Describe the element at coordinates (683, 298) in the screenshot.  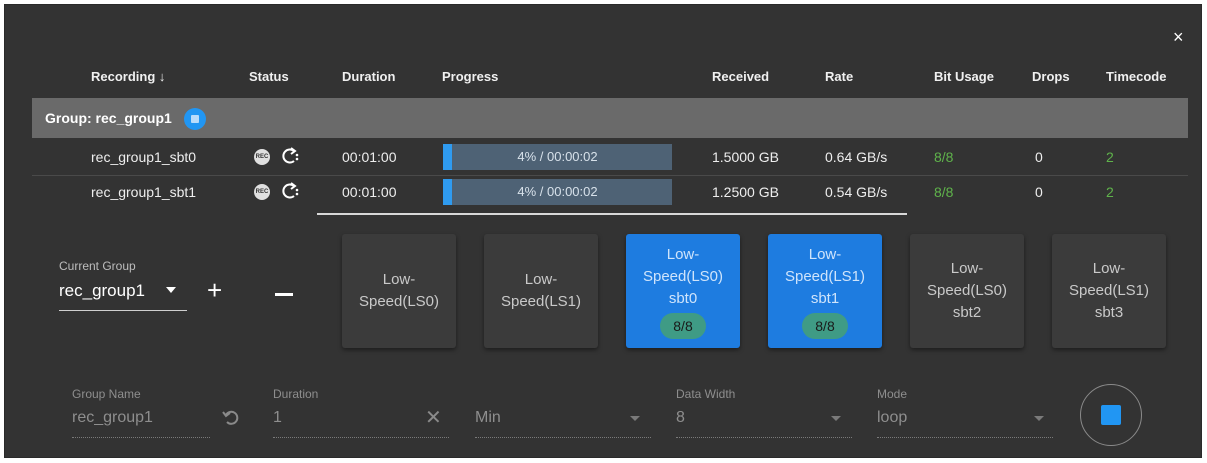
I see `tile-line3: sbt0` at that location.